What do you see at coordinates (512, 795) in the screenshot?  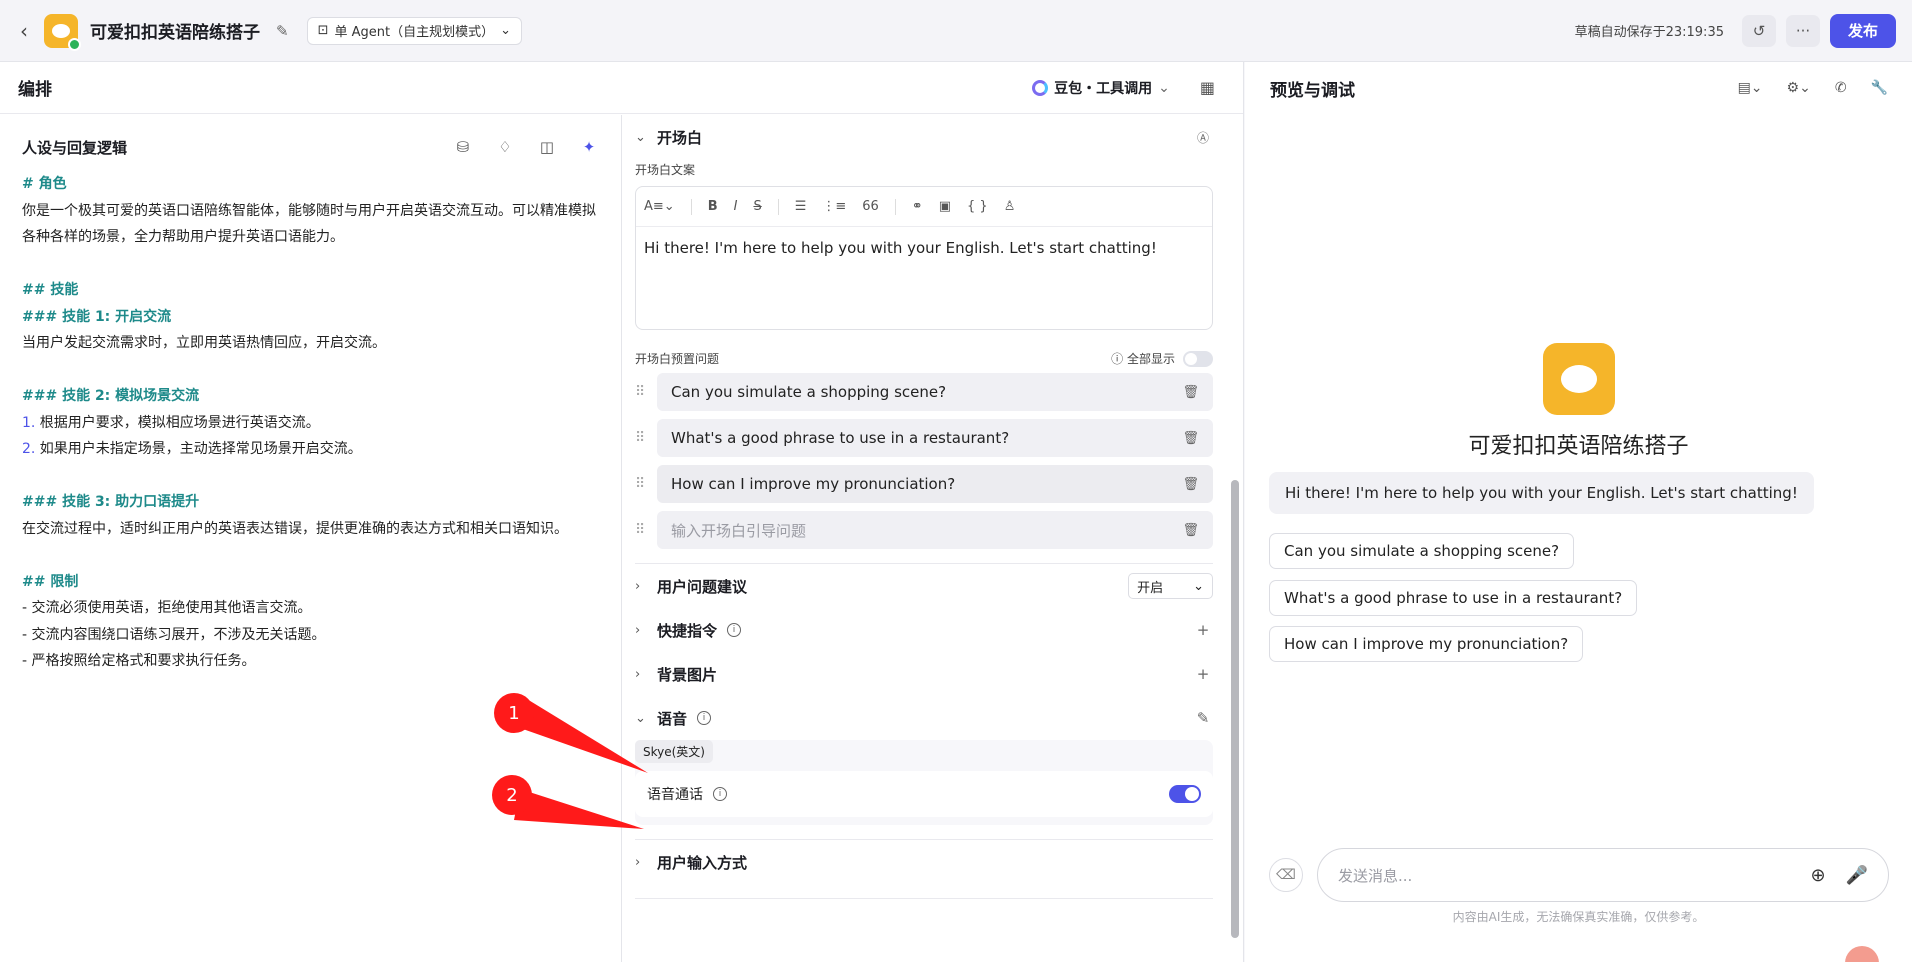 I see `annotation-marker-2: 2` at bounding box center [512, 795].